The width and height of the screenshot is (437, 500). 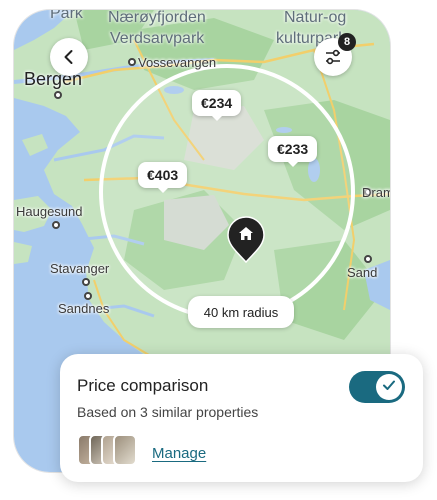 What do you see at coordinates (293, 151) in the screenshot?
I see `price-pin: €233` at bounding box center [293, 151].